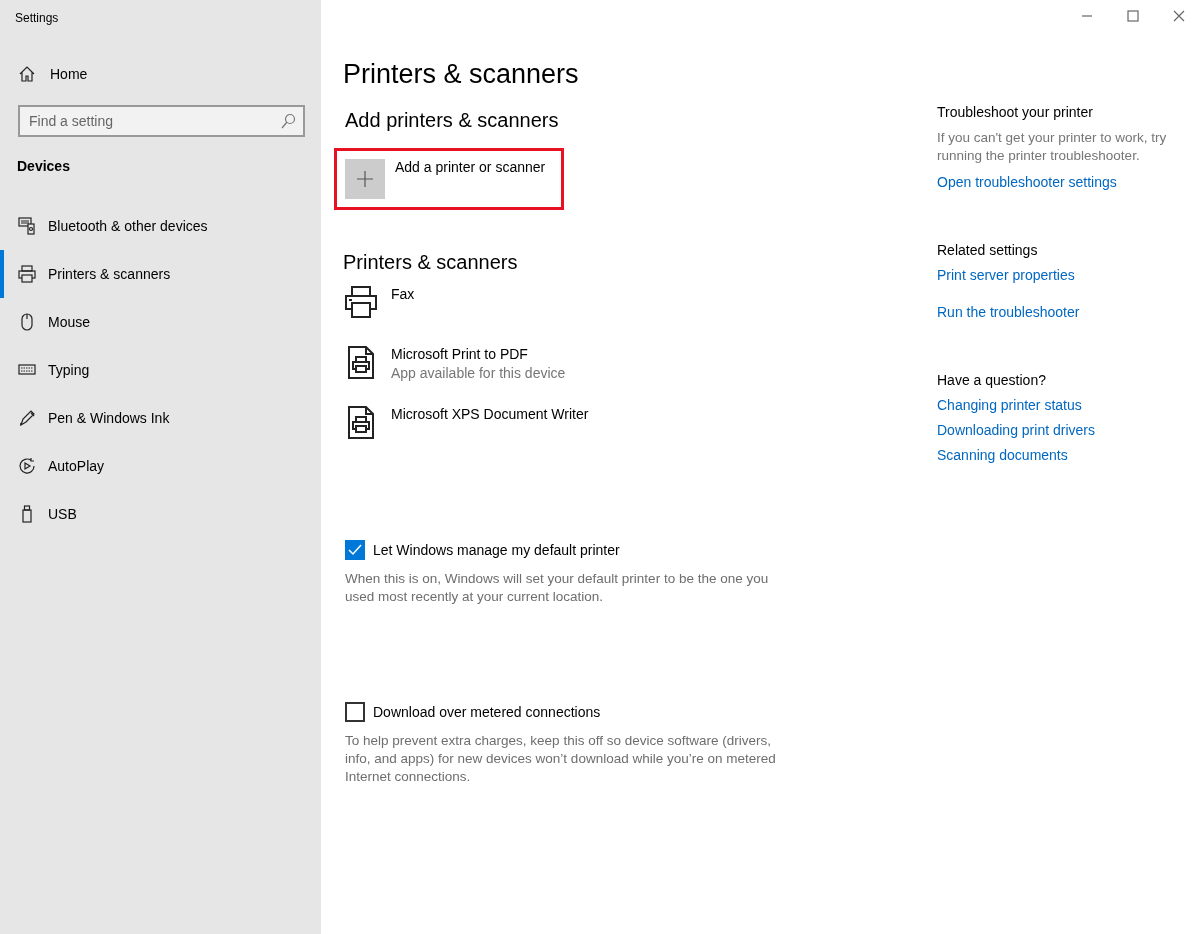  What do you see at coordinates (27, 466) in the screenshot?
I see `play-icon` at bounding box center [27, 466].